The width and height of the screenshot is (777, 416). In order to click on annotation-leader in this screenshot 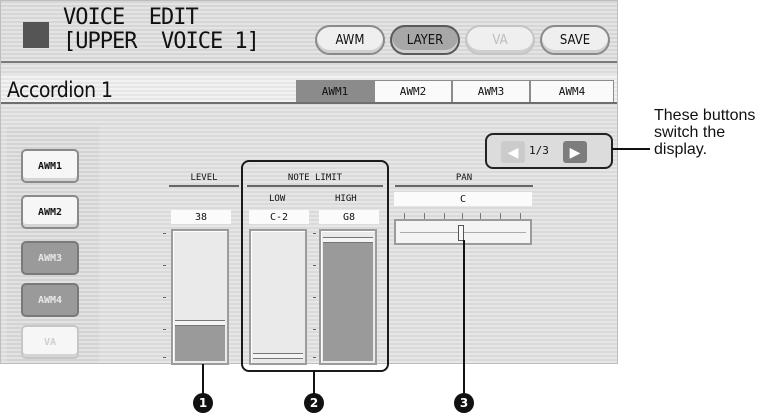, I will do `click(631, 149)`.